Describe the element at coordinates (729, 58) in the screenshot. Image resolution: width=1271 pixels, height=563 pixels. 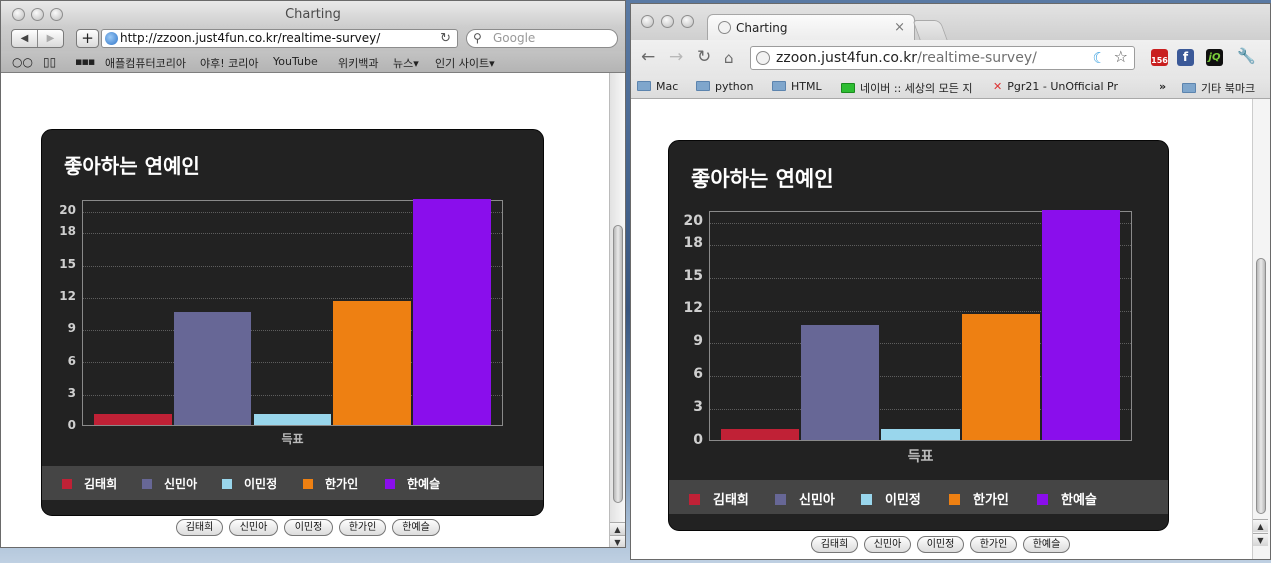
I see `home-icon: ⌂` at that location.